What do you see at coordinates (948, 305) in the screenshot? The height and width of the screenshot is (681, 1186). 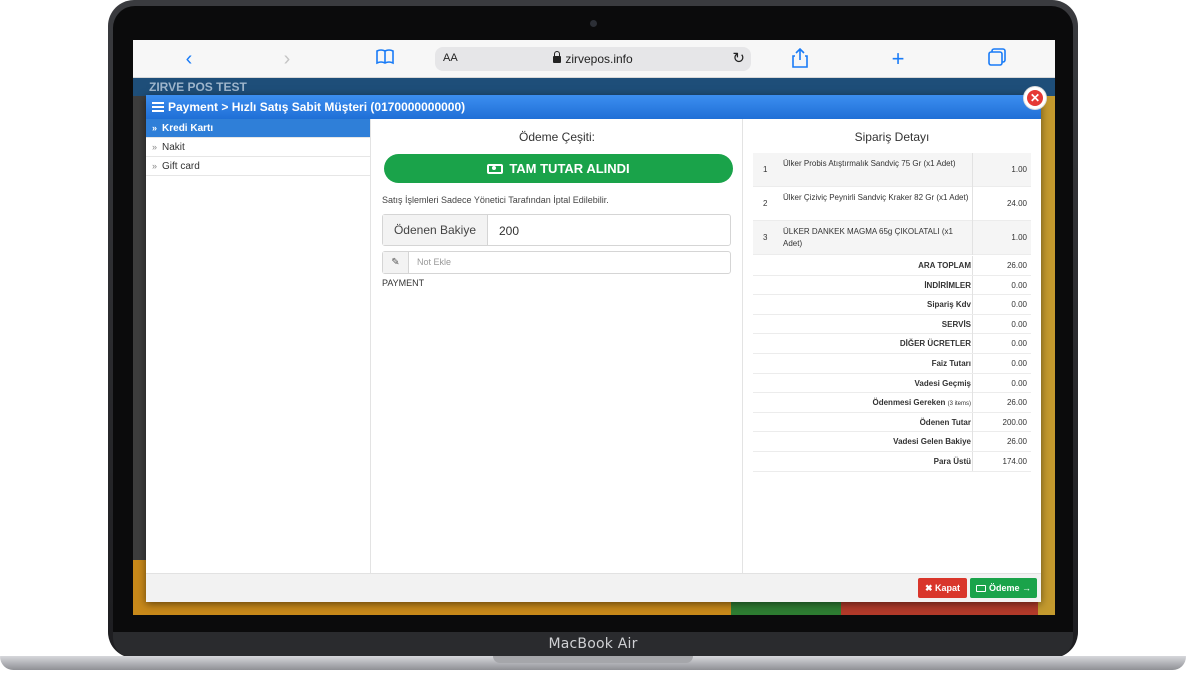 I see `total-label: Sipariş Kdv` at bounding box center [948, 305].